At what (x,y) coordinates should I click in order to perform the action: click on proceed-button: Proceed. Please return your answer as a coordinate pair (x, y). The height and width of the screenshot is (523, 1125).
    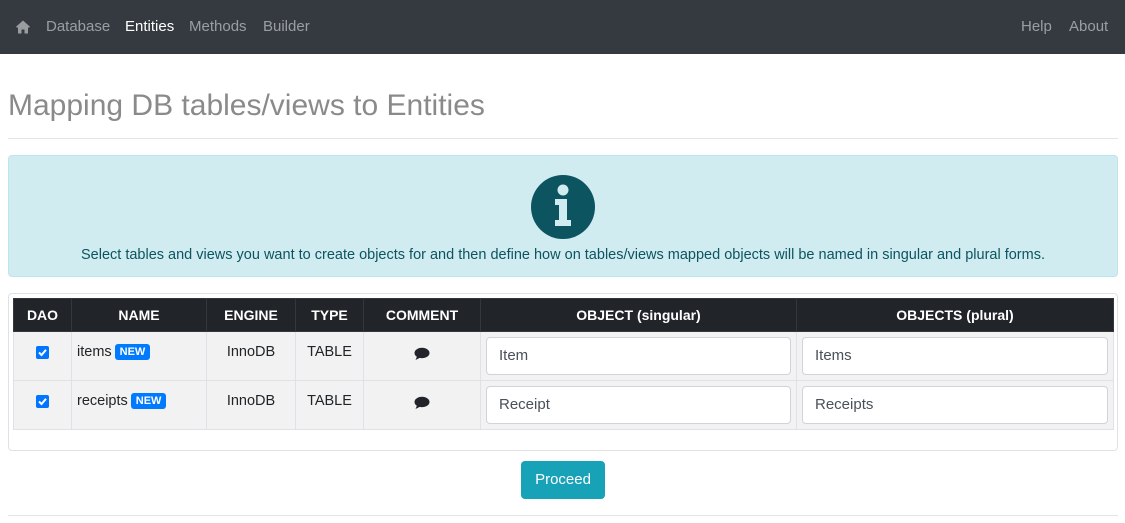
    Looking at the image, I should click on (563, 480).